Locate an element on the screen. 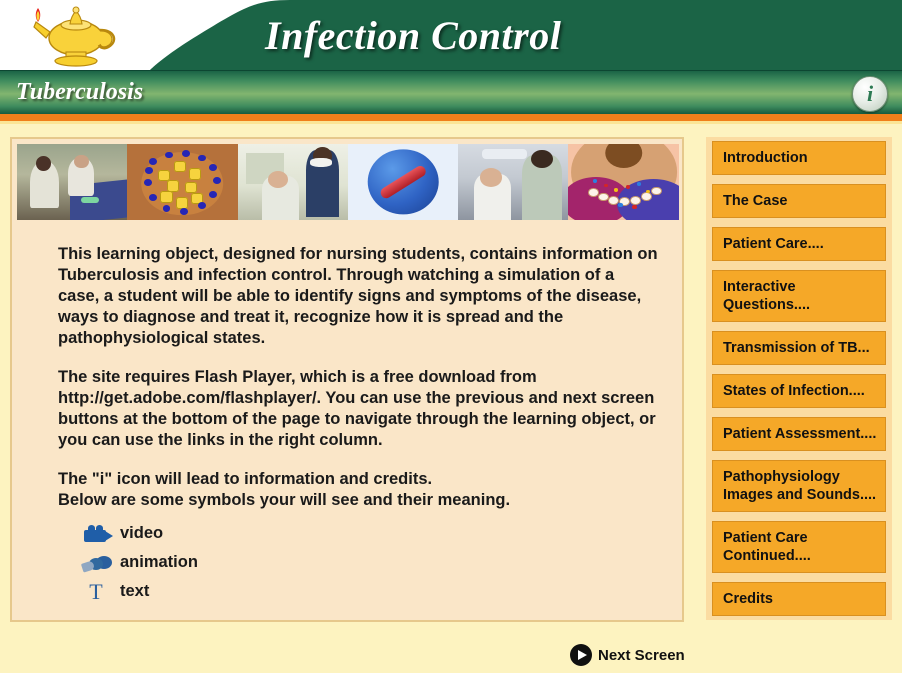  legend-item-animation: animation is located at coordinates (240, 562).